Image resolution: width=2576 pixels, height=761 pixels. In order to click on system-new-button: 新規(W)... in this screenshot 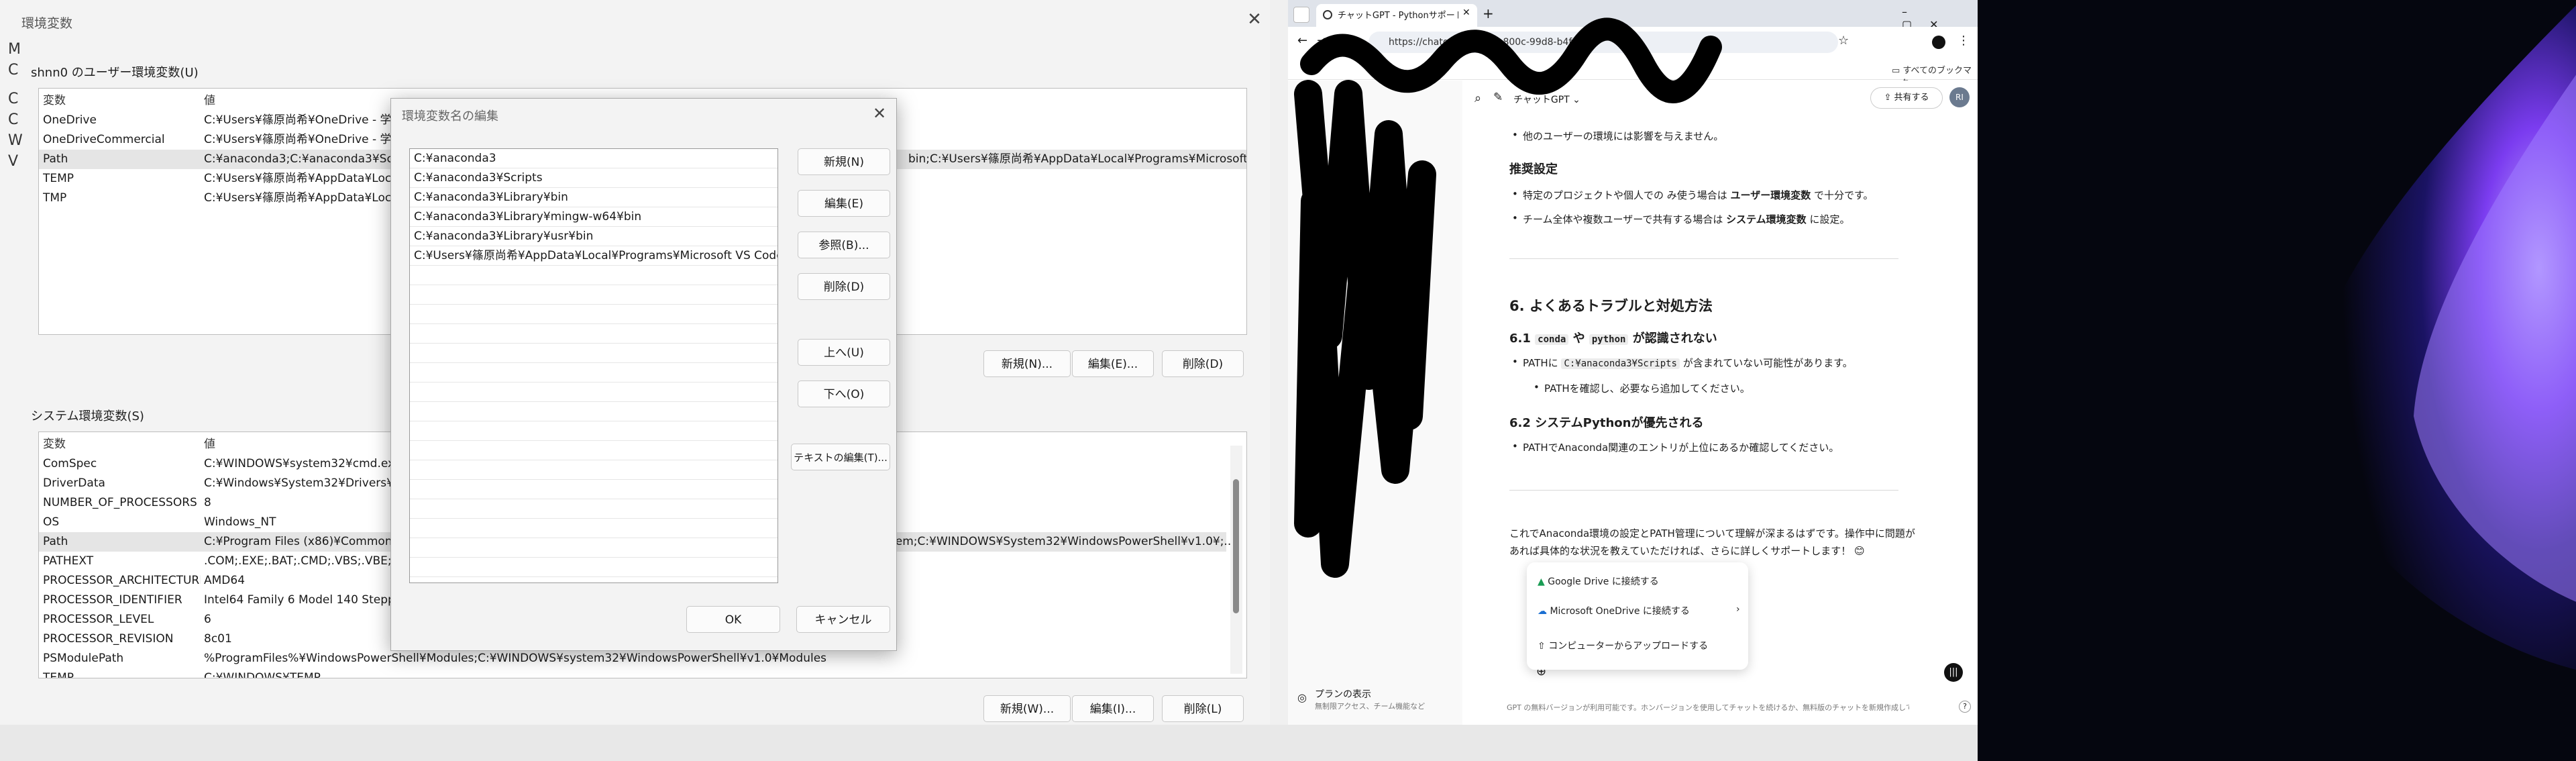, I will do `click(1027, 708)`.